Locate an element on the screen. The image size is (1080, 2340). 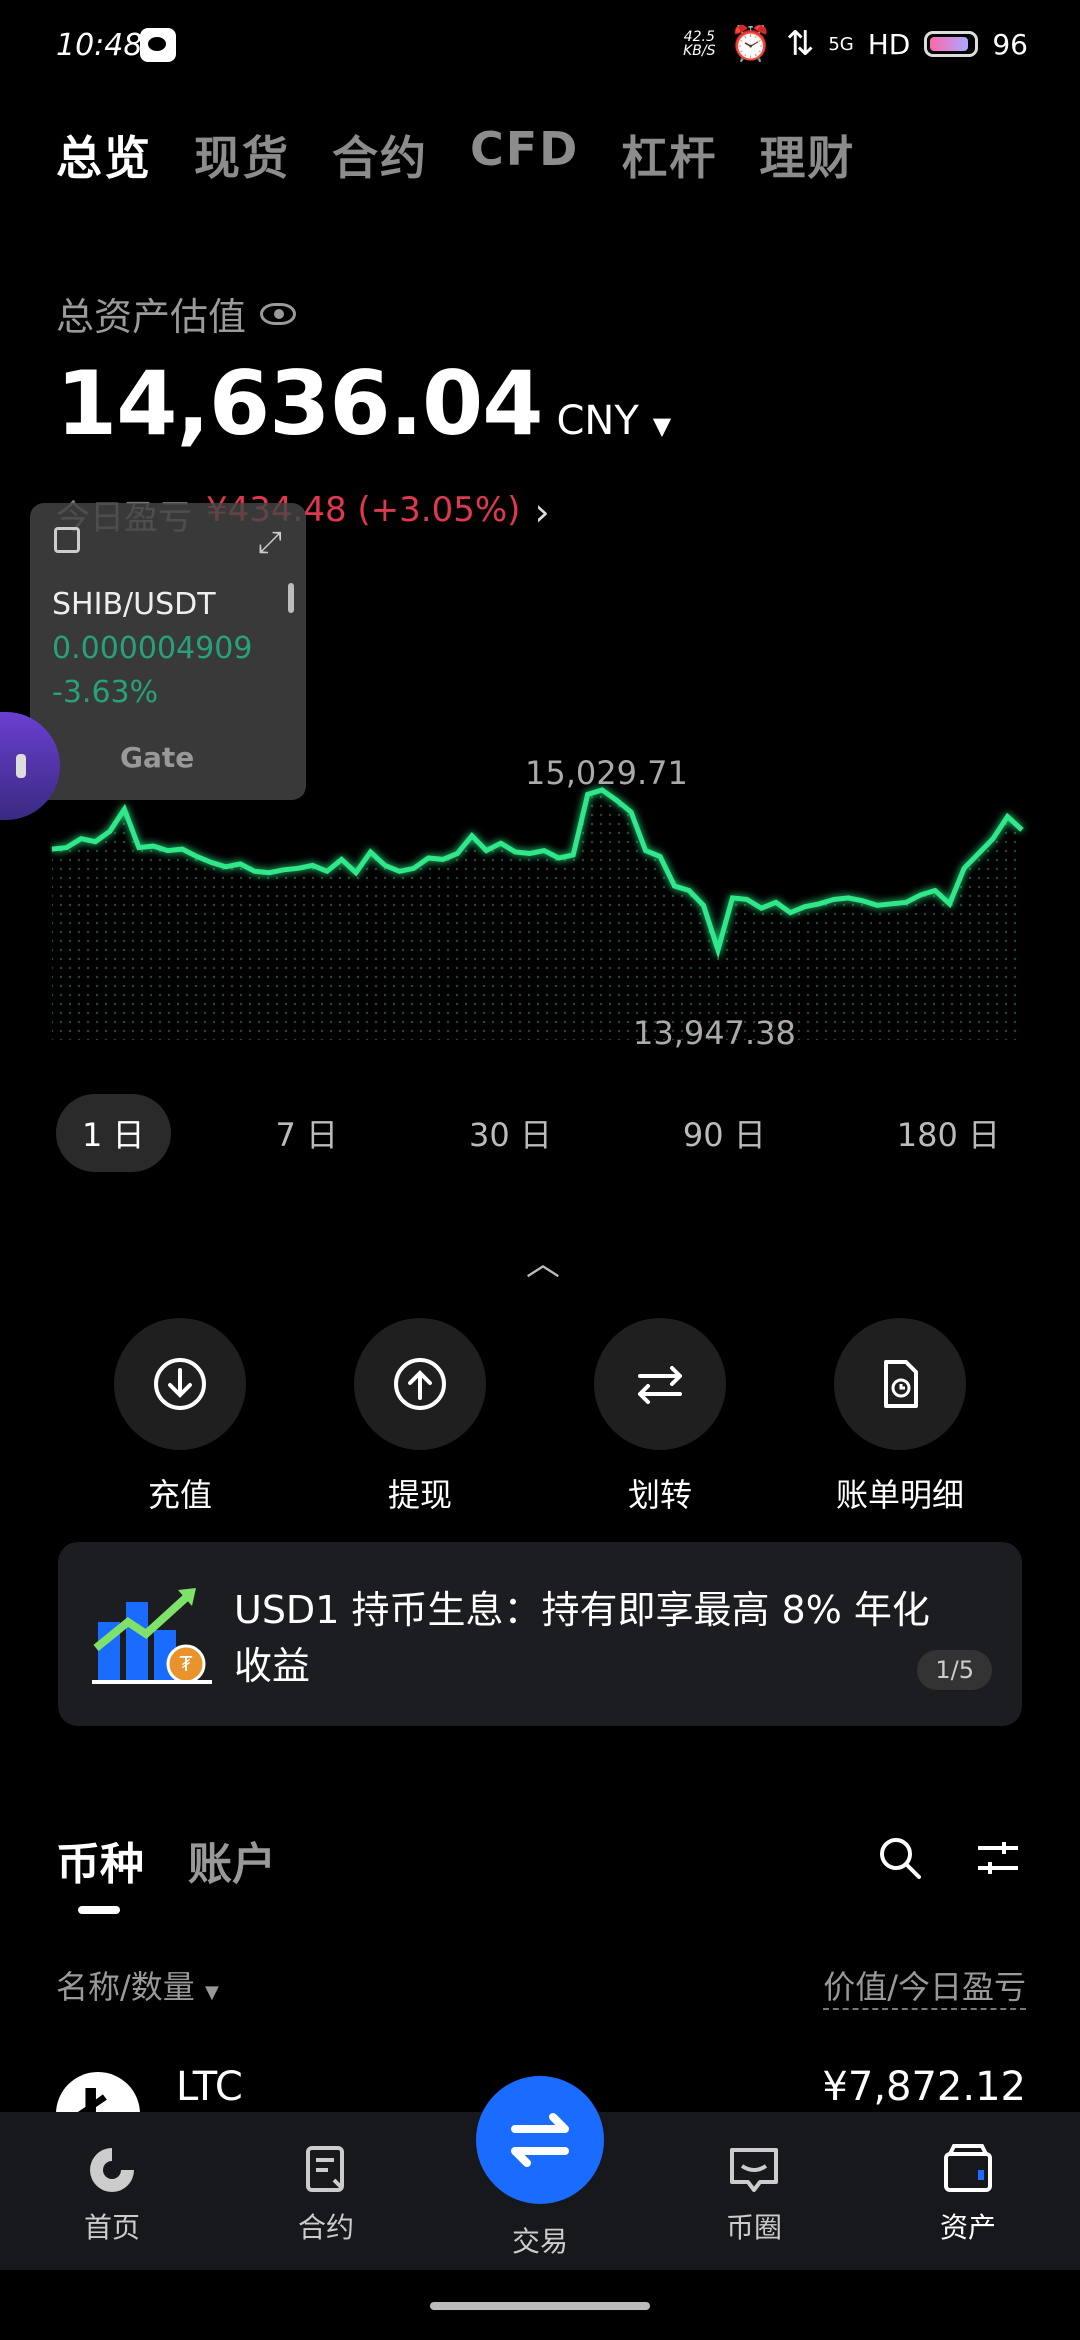
transfer-icon is located at coordinates (660, 1385).